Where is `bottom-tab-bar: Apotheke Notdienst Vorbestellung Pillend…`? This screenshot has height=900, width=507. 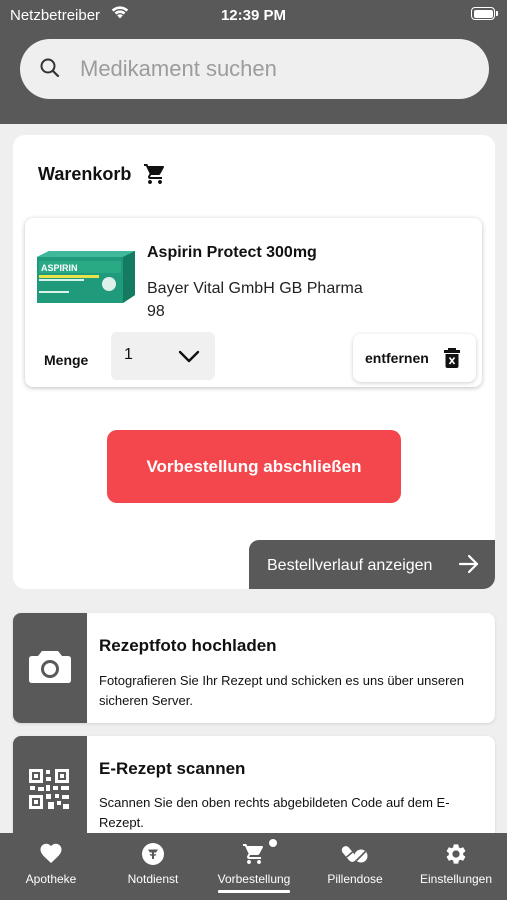
bottom-tab-bar: Apotheke Notdienst Vorbestellung Pillend… is located at coordinates (253, 866).